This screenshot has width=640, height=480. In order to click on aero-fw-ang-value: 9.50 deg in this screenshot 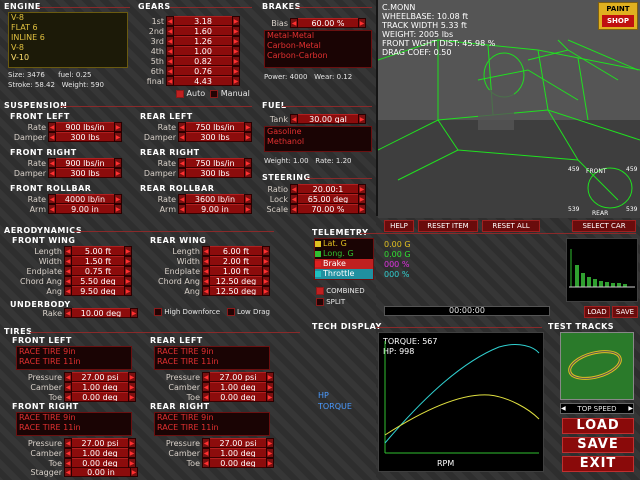, I will do `click(98, 291)`.